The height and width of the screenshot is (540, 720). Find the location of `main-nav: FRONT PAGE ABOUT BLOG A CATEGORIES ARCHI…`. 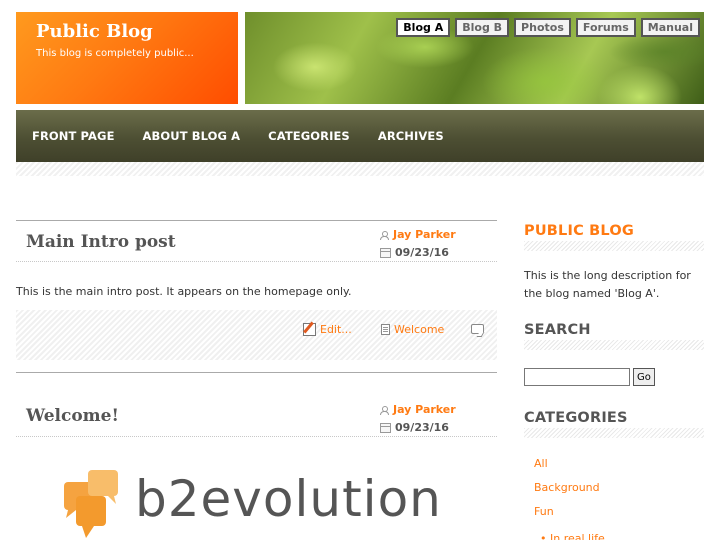

main-nav: FRONT PAGE ABOUT BLOG A CATEGORIES ARCHI… is located at coordinates (360, 136).